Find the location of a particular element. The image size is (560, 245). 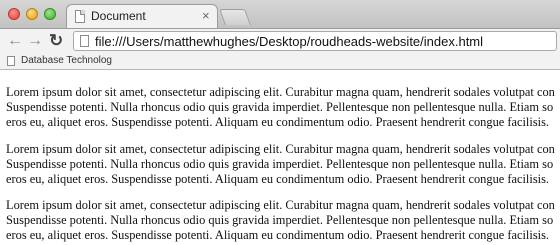

bookmarks-bar: Database Technolog is located at coordinates (280, 61).